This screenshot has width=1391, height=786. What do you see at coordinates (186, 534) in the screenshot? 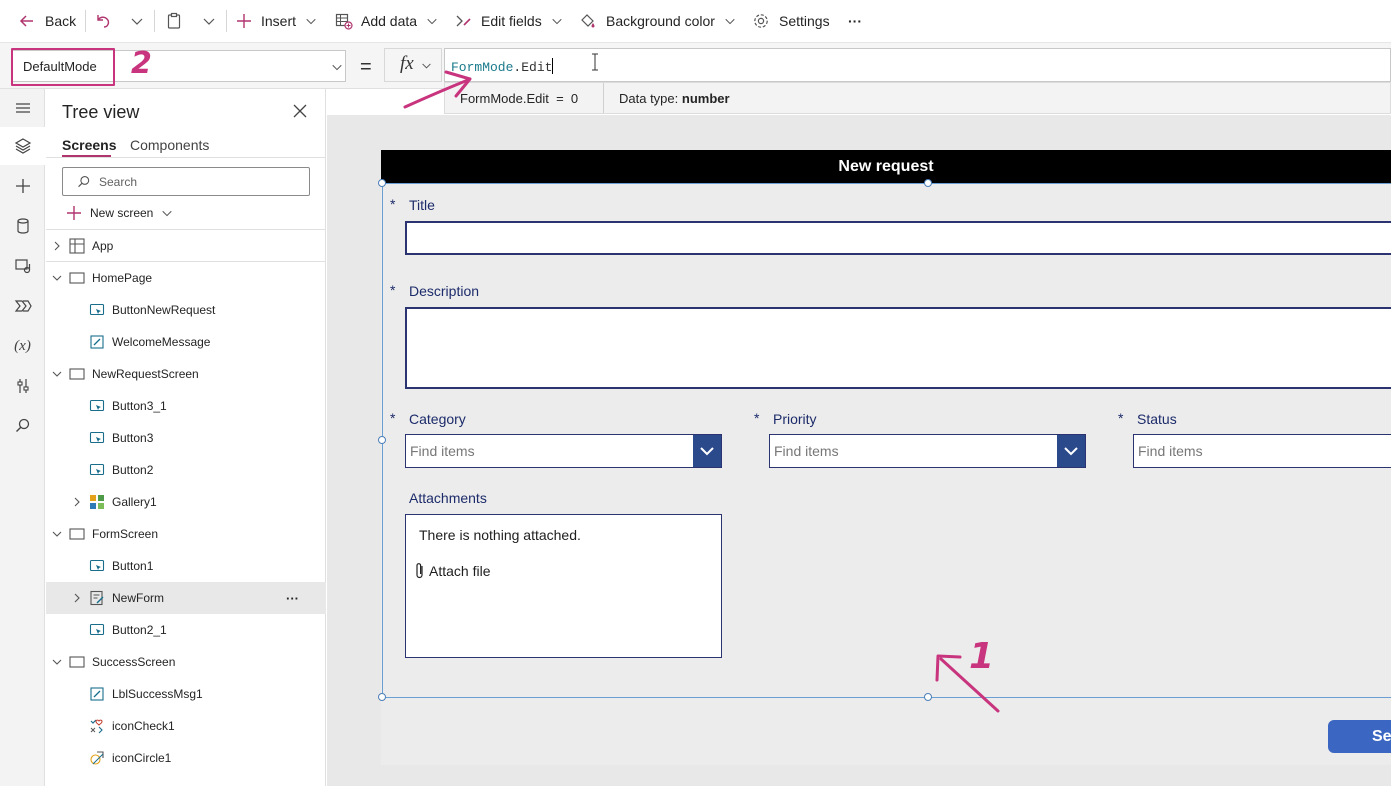
I see `tree-node-screen: FormScreen` at bounding box center [186, 534].